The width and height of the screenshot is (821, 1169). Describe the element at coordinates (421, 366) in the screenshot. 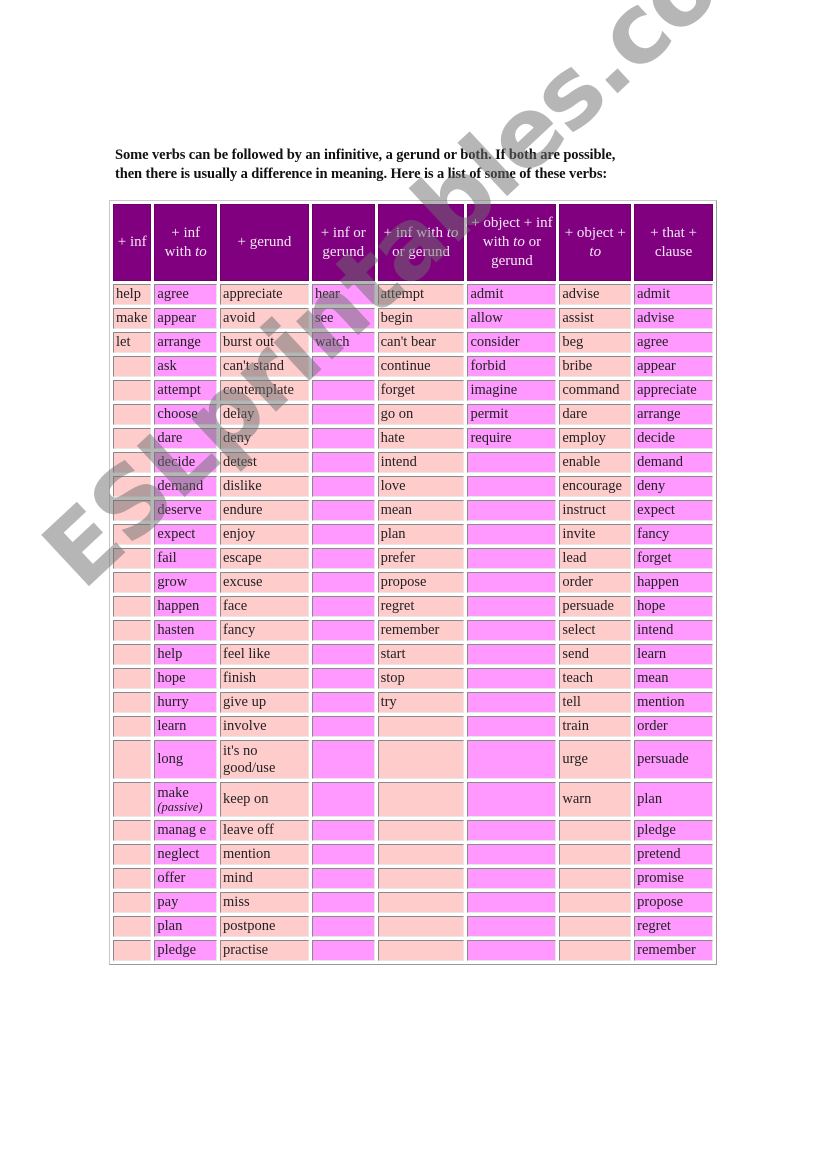

I see `cell-inf-with-to-or-gerund: continue` at that location.